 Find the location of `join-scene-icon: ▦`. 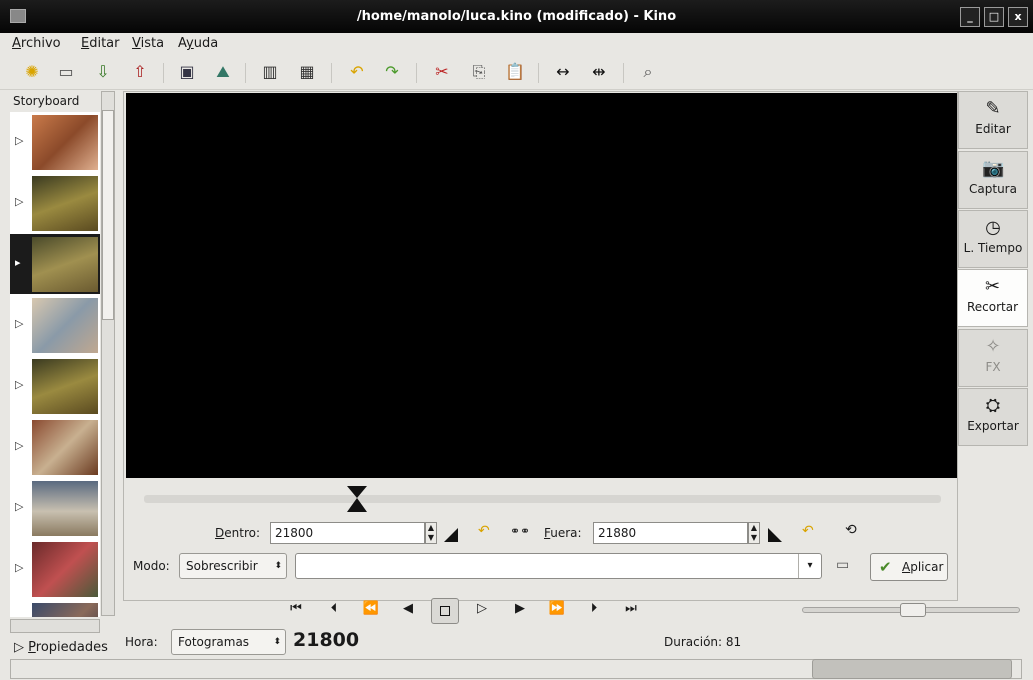

join-scene-icon: ▦ is located at coordinates (307, 72).